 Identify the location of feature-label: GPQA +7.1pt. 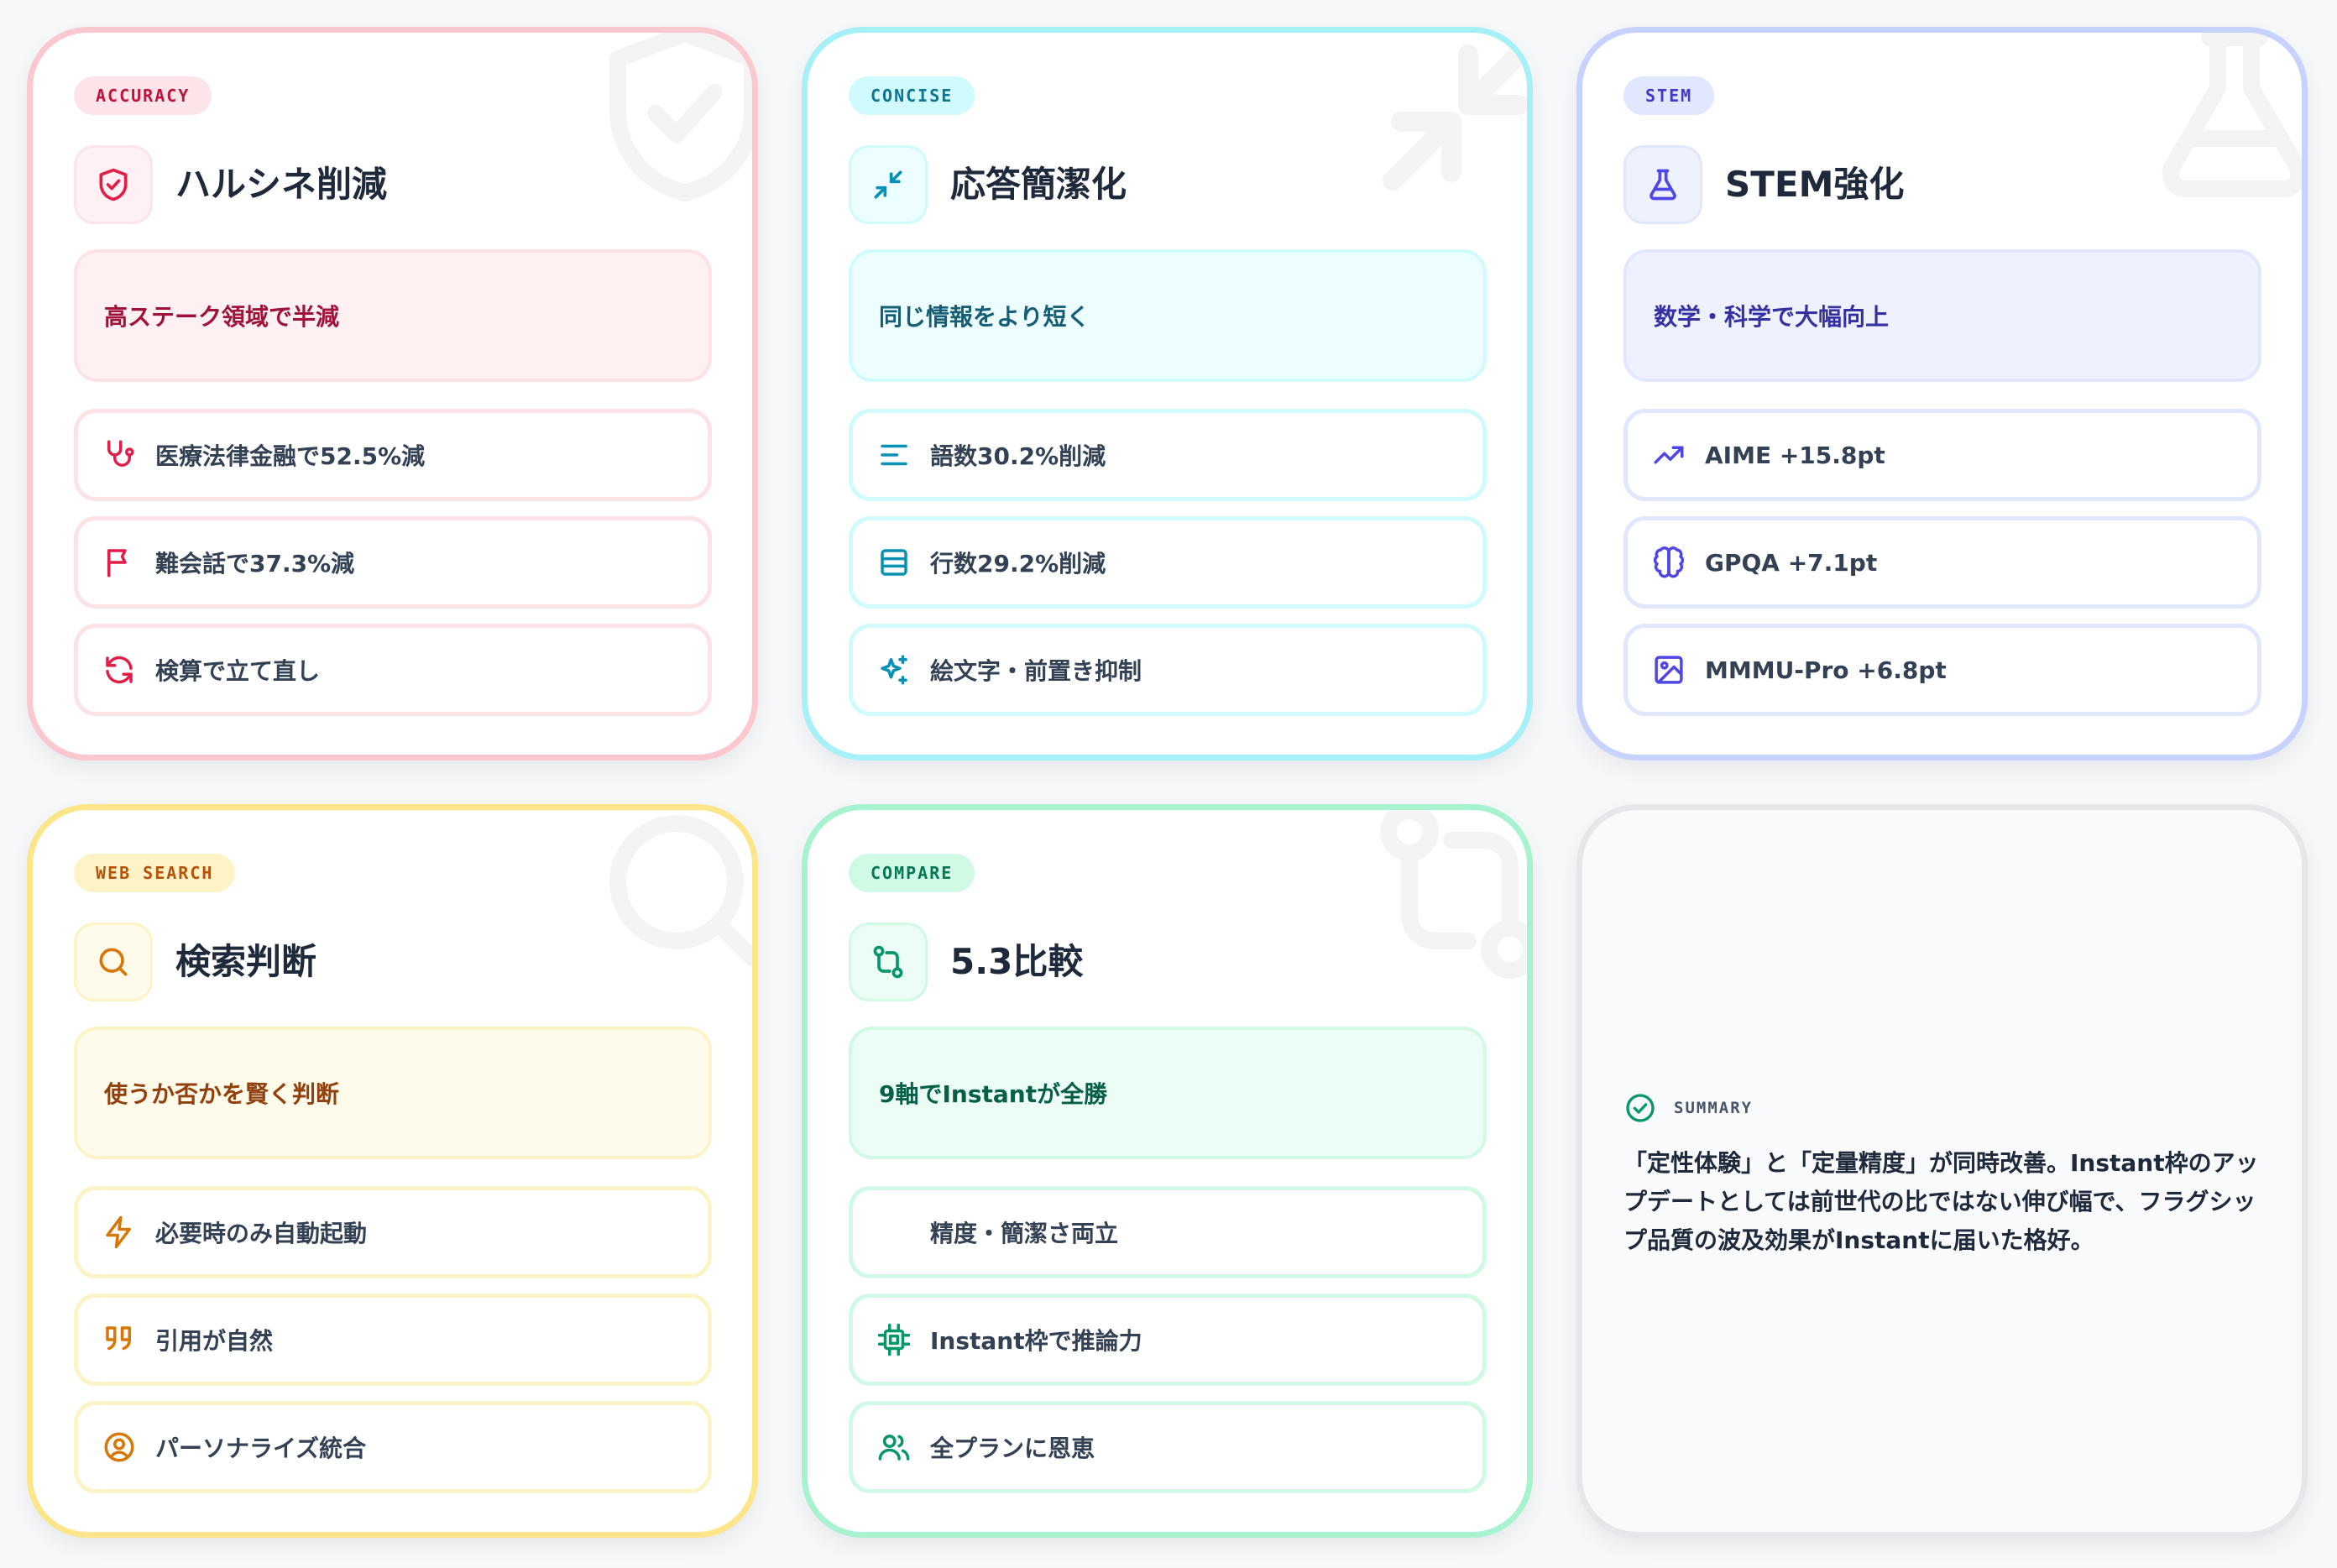
(1792, 562).